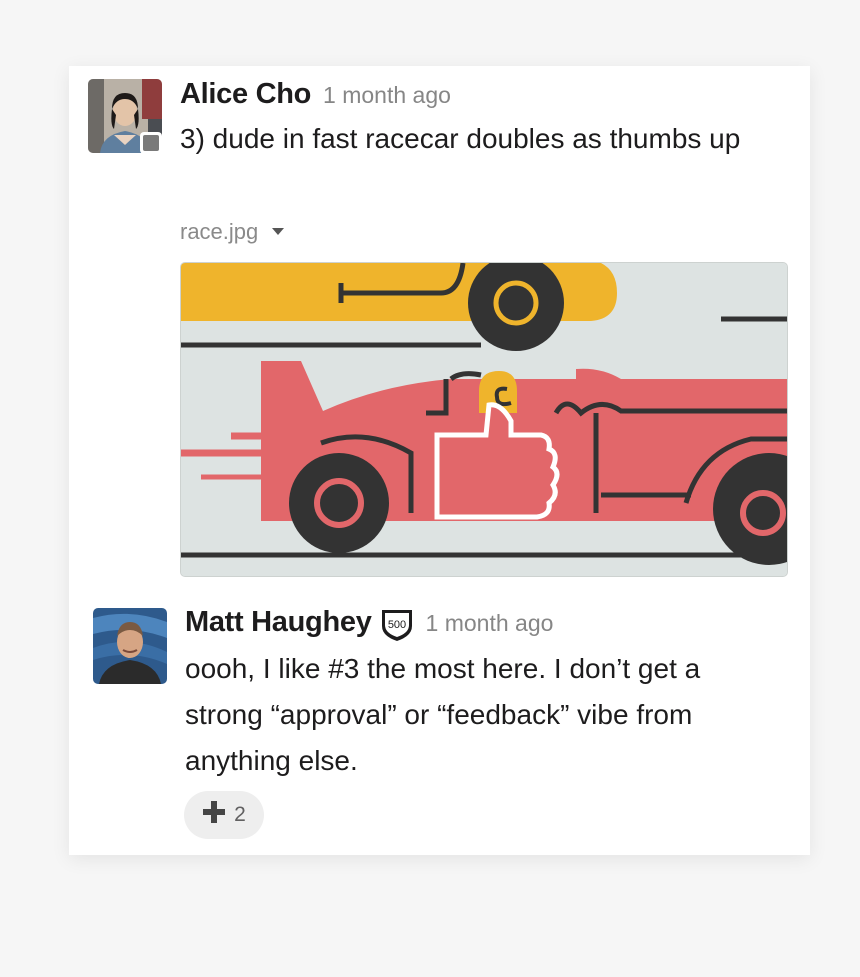 This screenshot has width=860, height=977. I want to click on reaction-button: 2, so click(224, 815).